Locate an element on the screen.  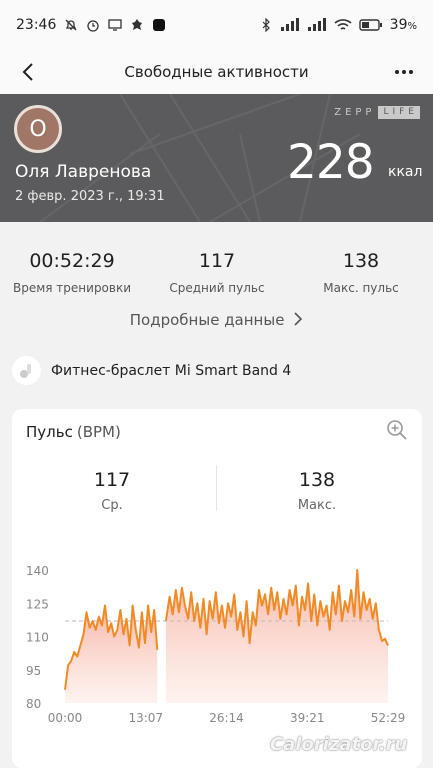
chevron-right-icon is located at coordinates (298, 319).